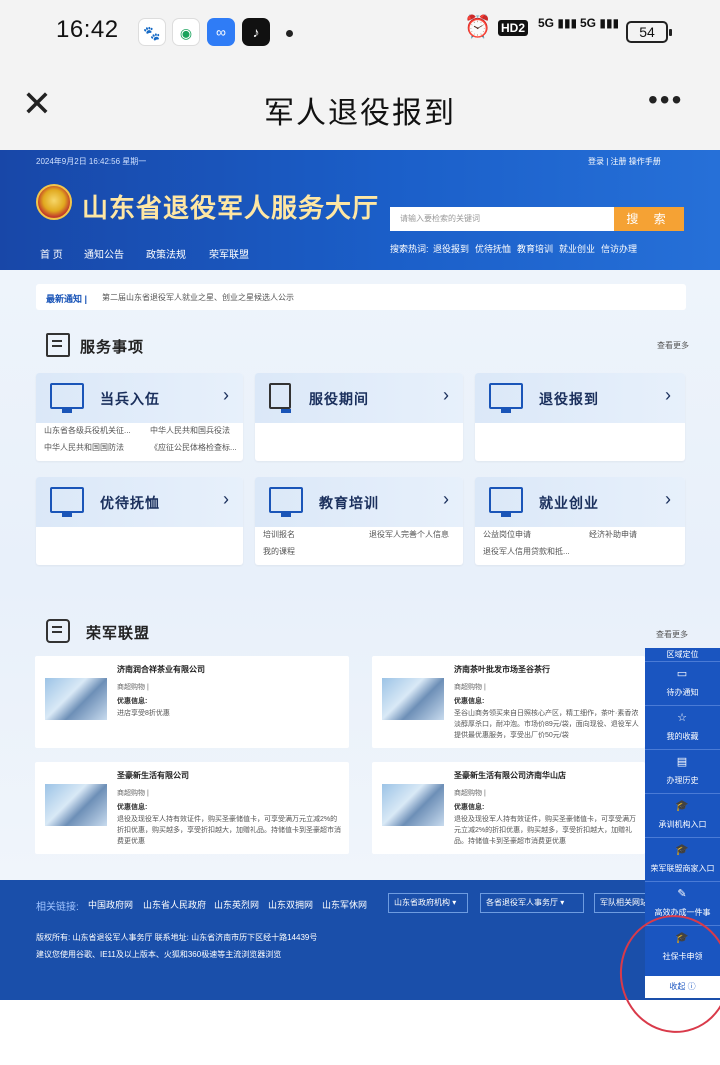  I want to click on card-title: 退役报到, so click(569, 399).